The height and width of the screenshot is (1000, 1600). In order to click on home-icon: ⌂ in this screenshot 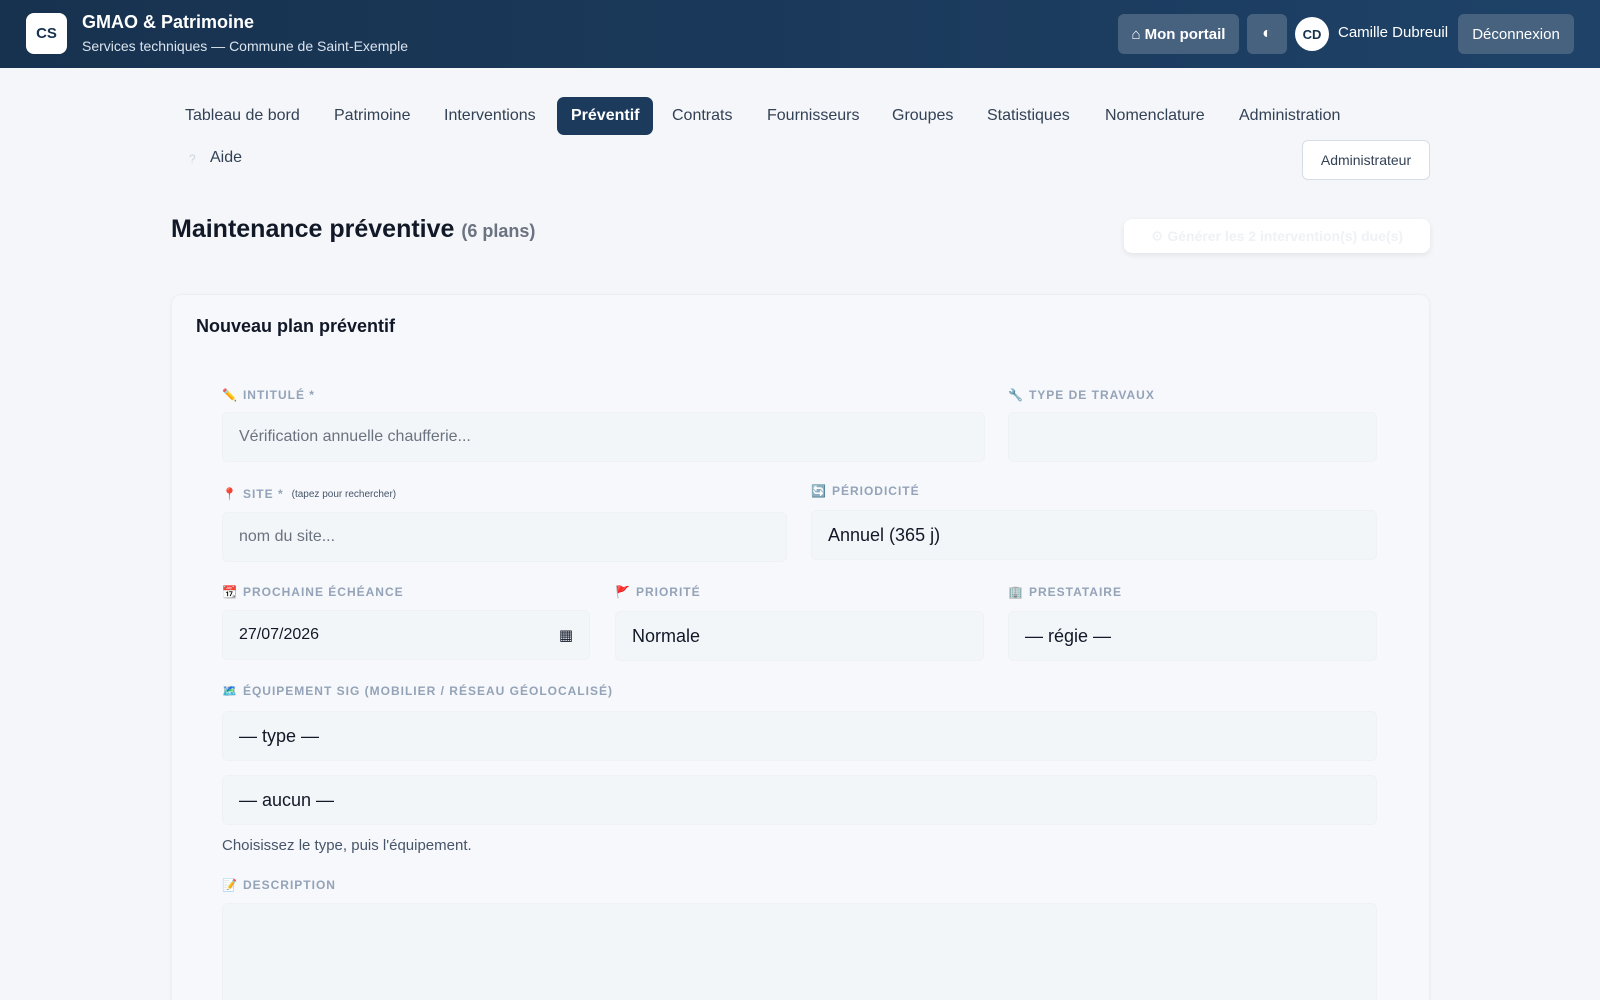, I will do `click(1136, 34)`.